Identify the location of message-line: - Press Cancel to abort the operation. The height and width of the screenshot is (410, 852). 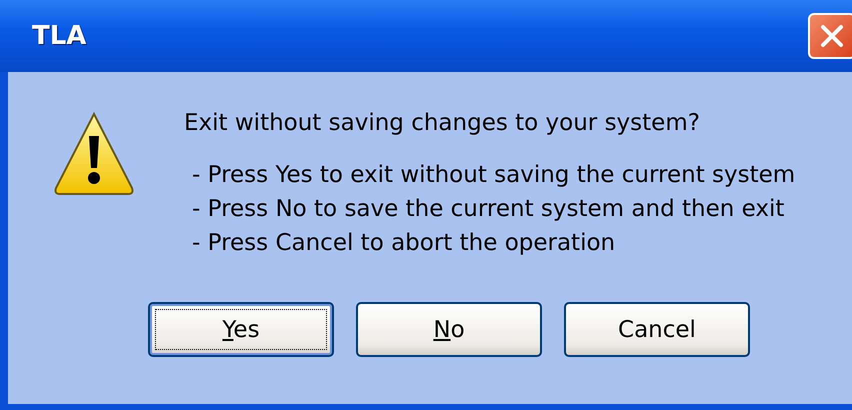
(403, 243).